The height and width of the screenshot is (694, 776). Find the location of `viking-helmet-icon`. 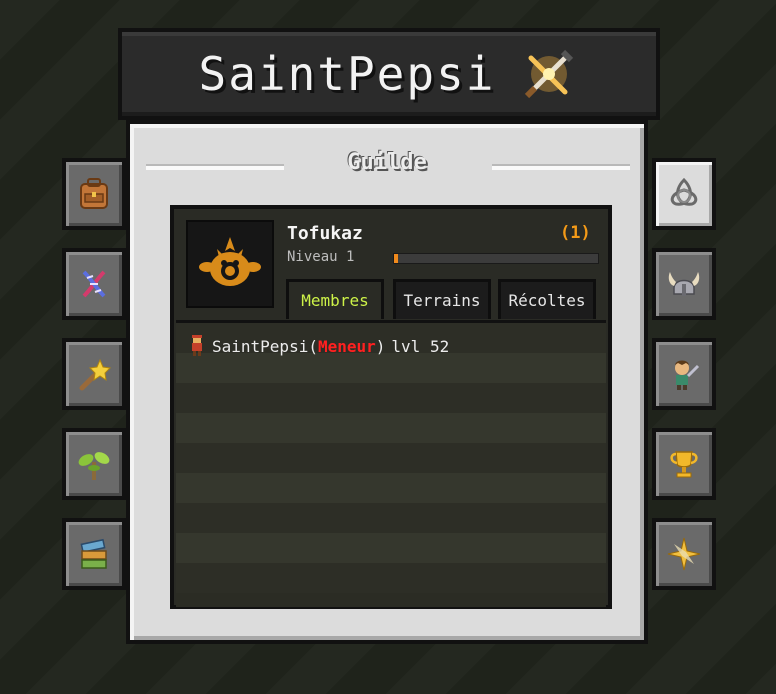

viking-helmet-icon is located at coordinates (684, 284).